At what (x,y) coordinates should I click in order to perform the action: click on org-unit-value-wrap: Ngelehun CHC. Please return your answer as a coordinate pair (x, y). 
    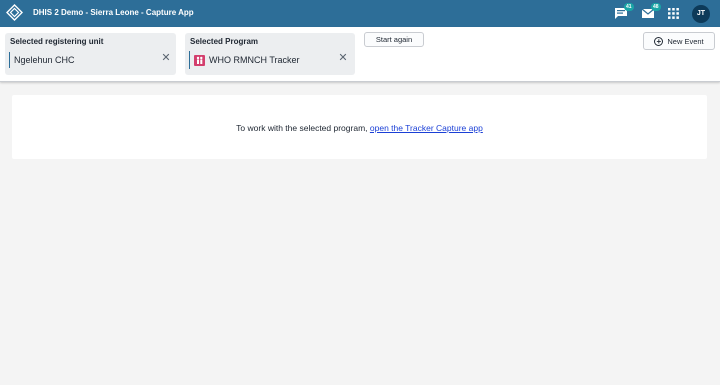
    Looking at the image, I should click on (42, 60).